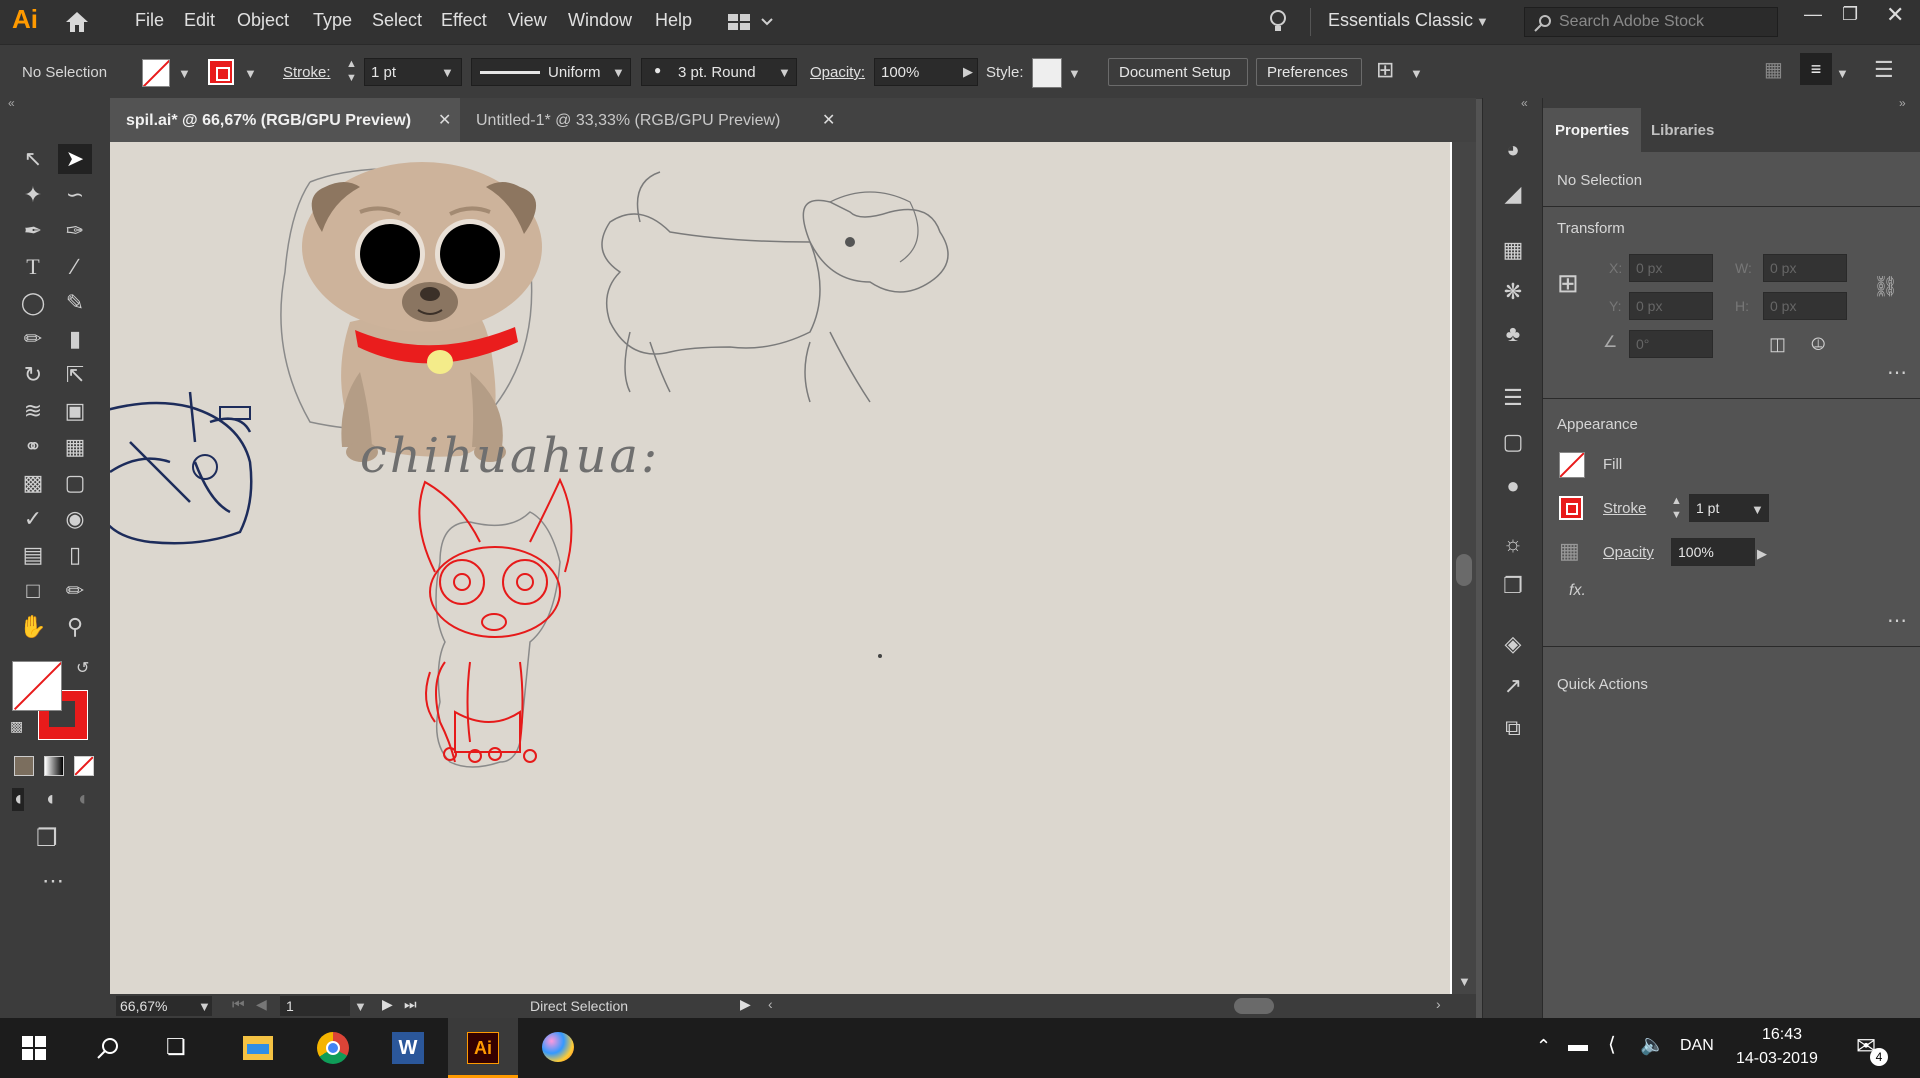  I want to click on scroll-down-icon: ▼, so click(1464, 981).